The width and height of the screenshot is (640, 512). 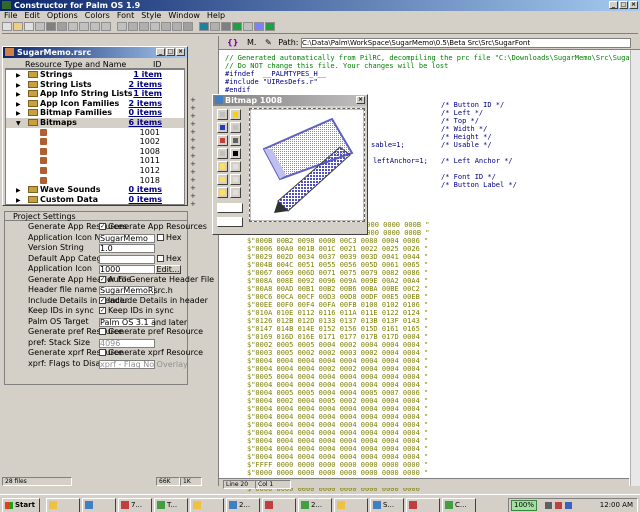 What do you see at coordinates (95, 85) in the screenshot?
I see `resource-group: ▶ String Lists 2 items` at bounding box center [95, 85].